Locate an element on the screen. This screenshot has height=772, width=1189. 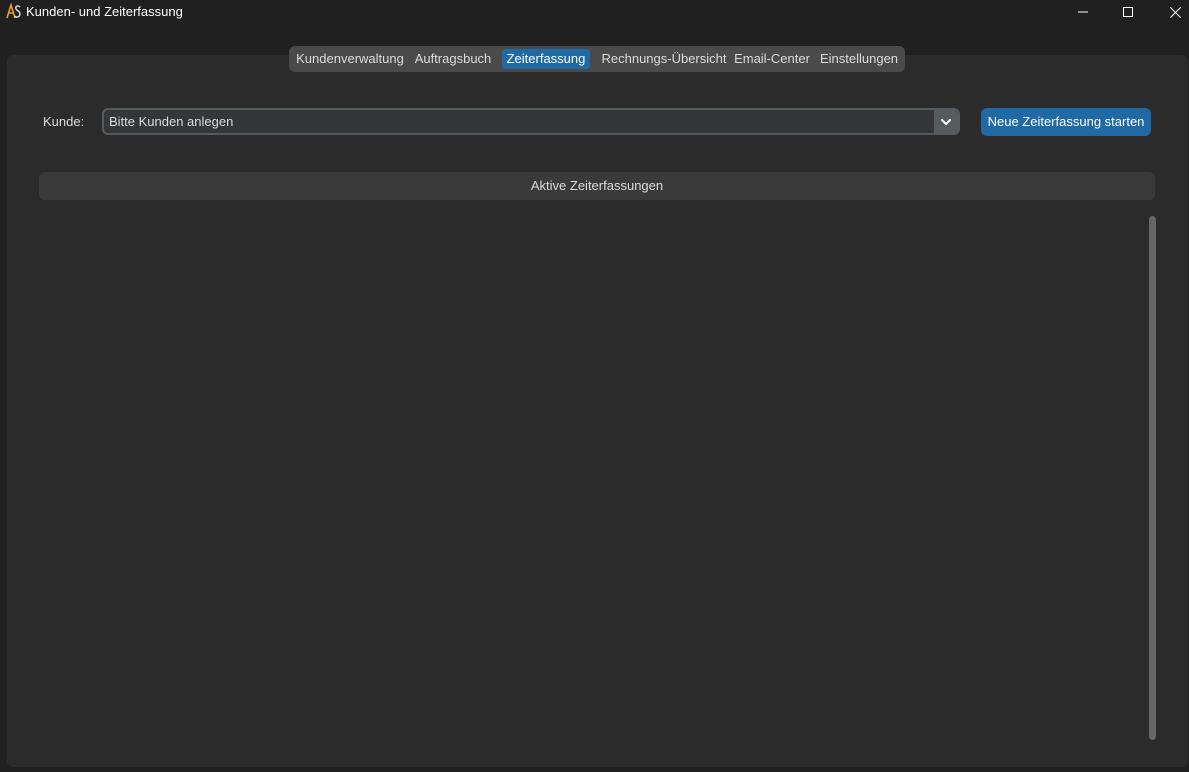
active-time-tracking-header: Aktive Zeiterfassungen is located at coordinates (597, 186).